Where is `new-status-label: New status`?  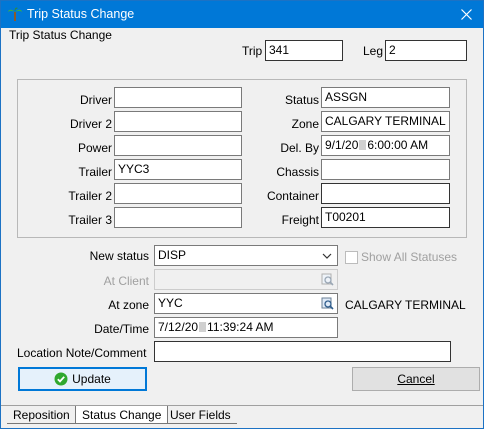 new-status-label: New status is located at coordinates (119, 256).